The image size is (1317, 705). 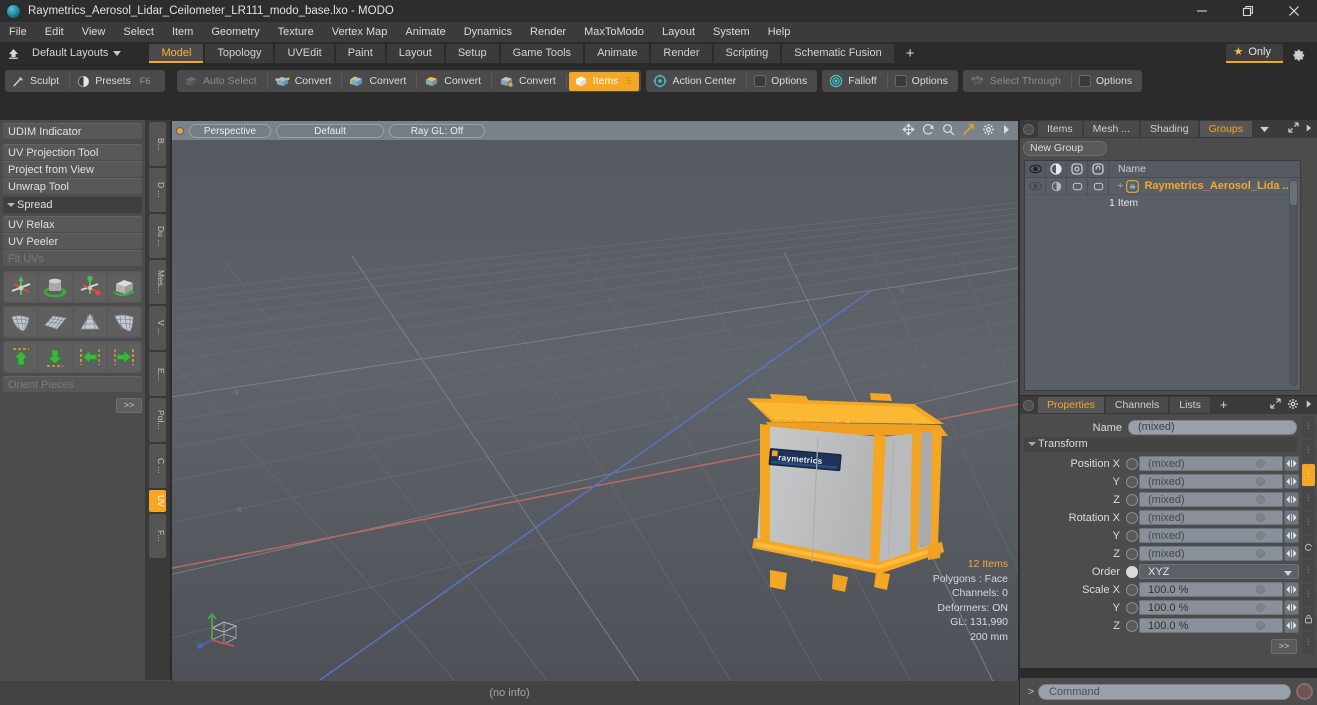 What do you see at coordinates (415, 53) in the screenshot?
I see `layout-tab-layout: Layout` at bounding box center [415, 53].